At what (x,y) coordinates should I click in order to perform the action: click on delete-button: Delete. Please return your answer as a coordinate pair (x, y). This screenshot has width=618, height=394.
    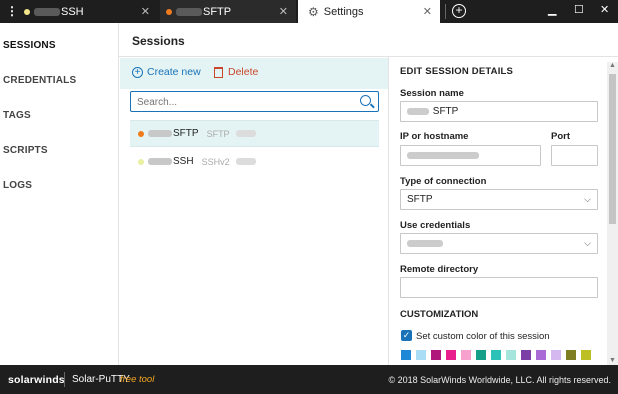
    Looking at the image, I should click on (236, 72).